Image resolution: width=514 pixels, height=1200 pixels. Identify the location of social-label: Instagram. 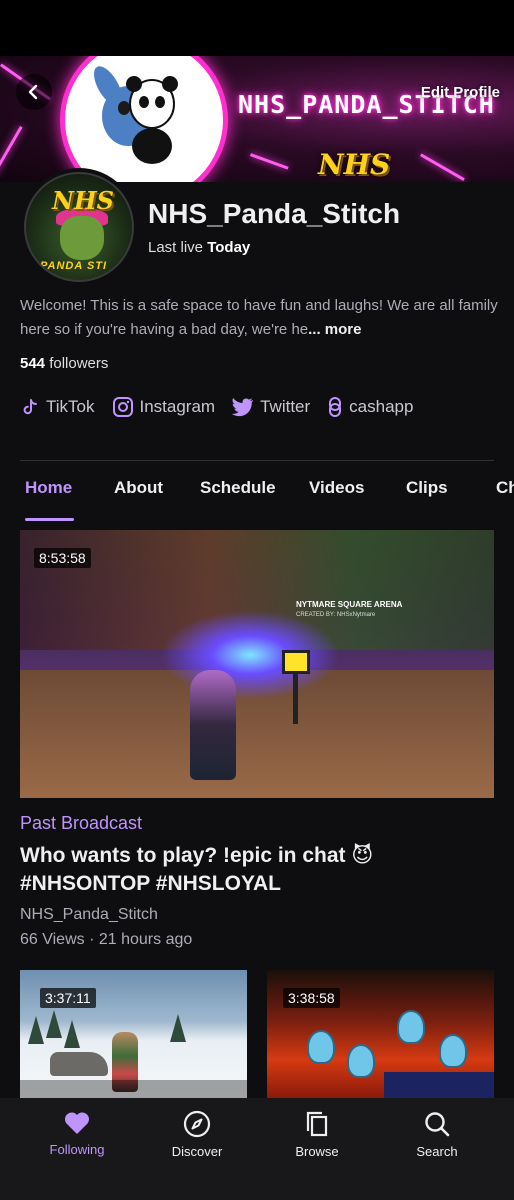
(177, 406).